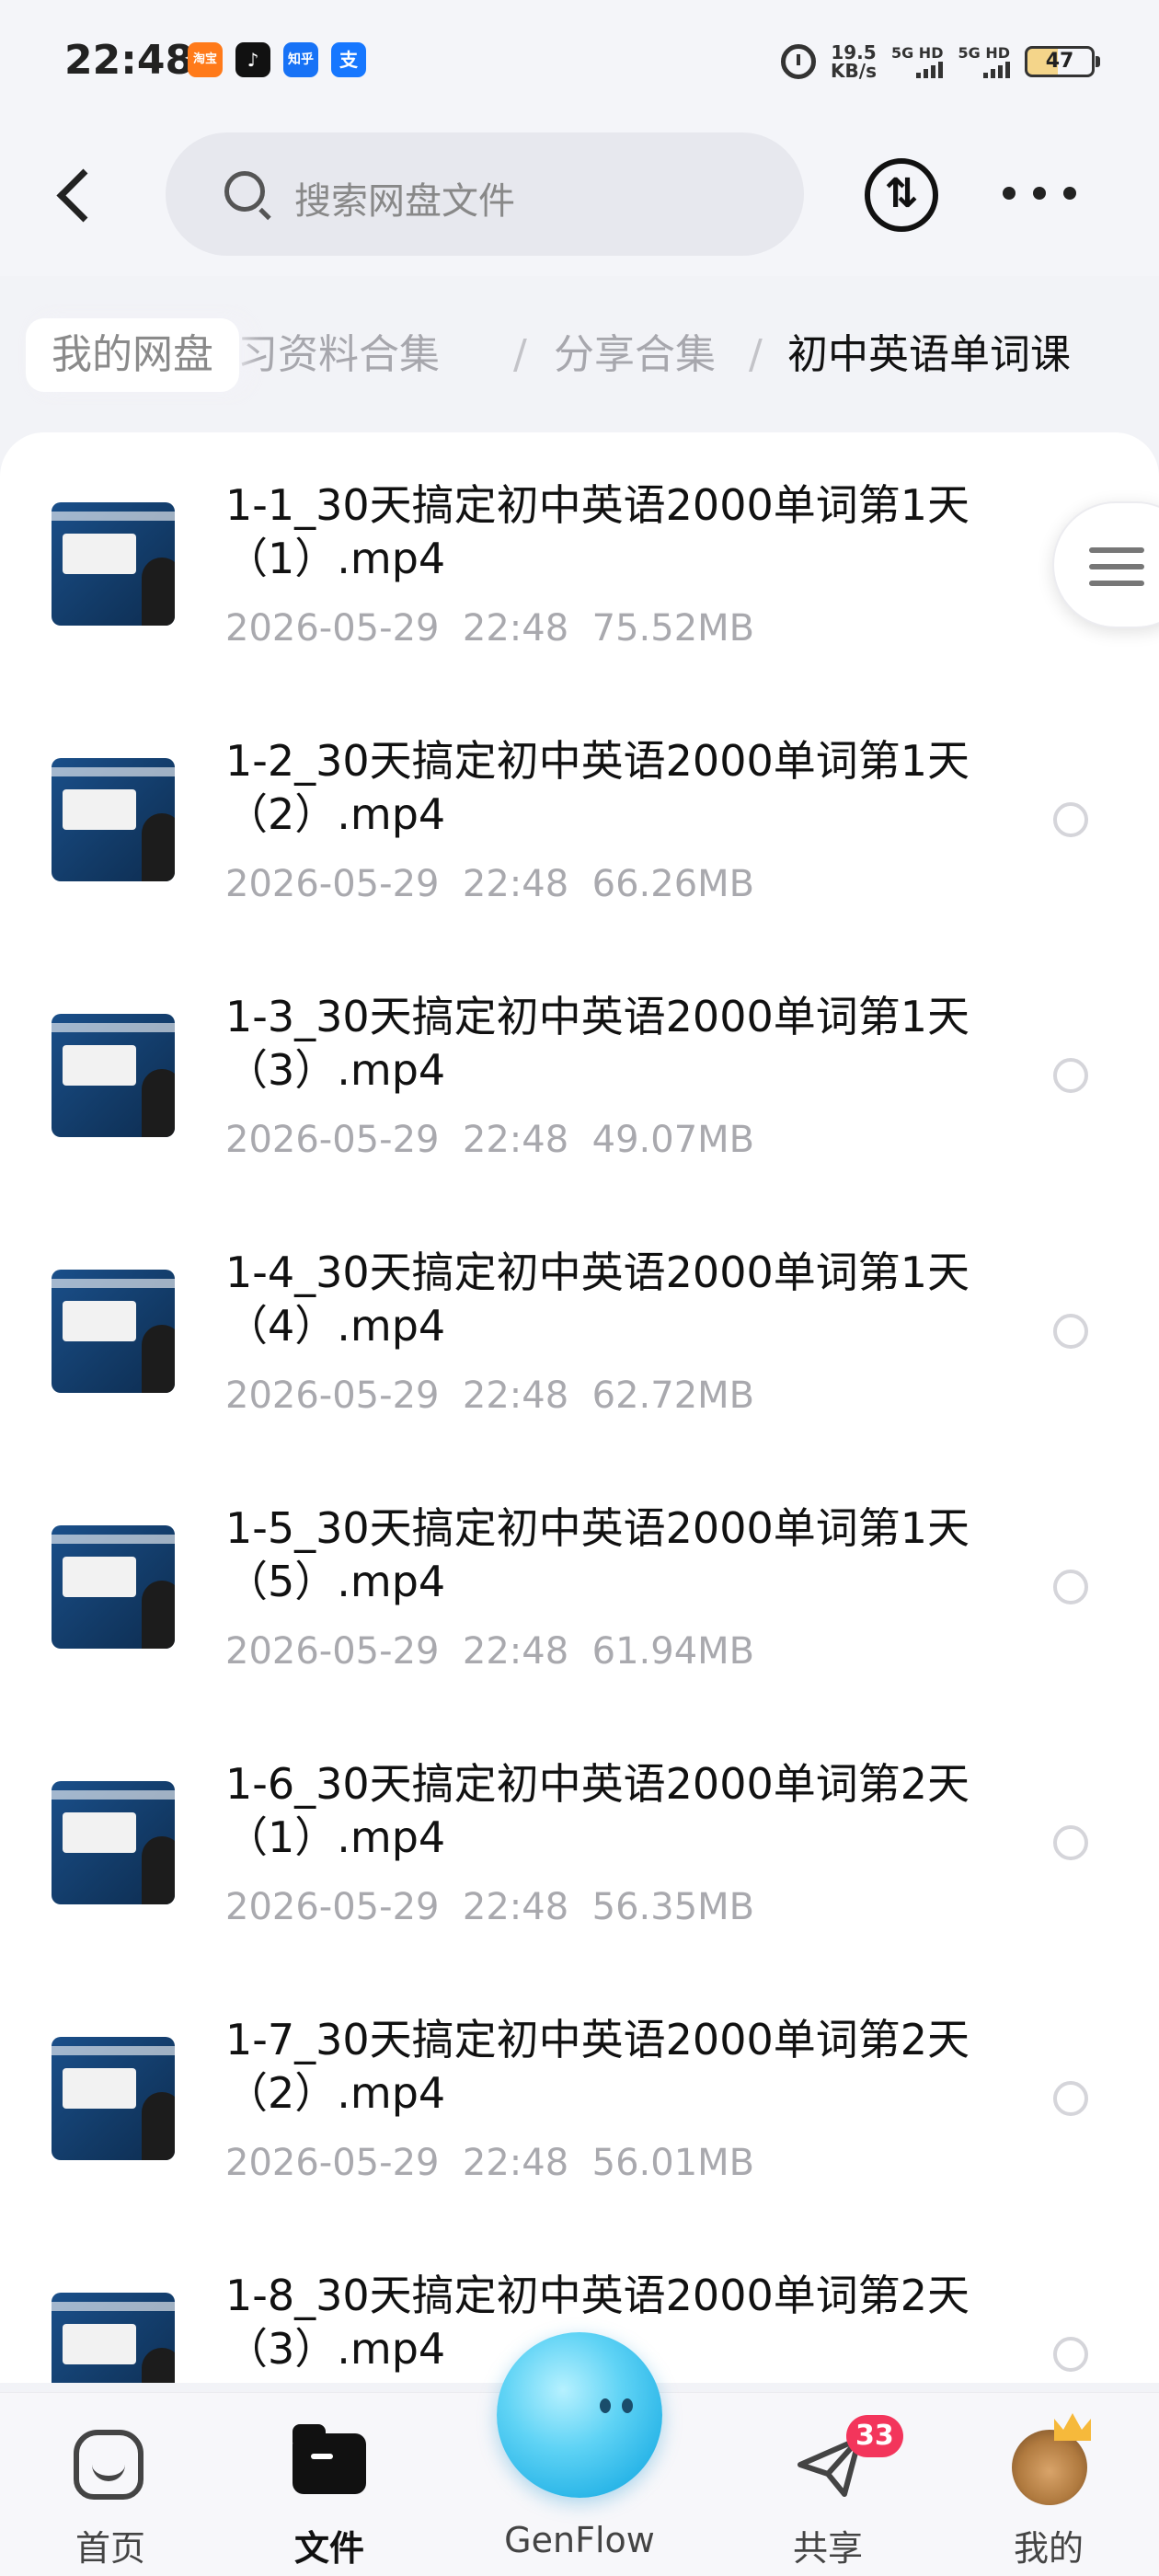 The height and width of the screenshot is (2576, 1159). I want to click on file-size: 49.07MB, so click(673, 1140).